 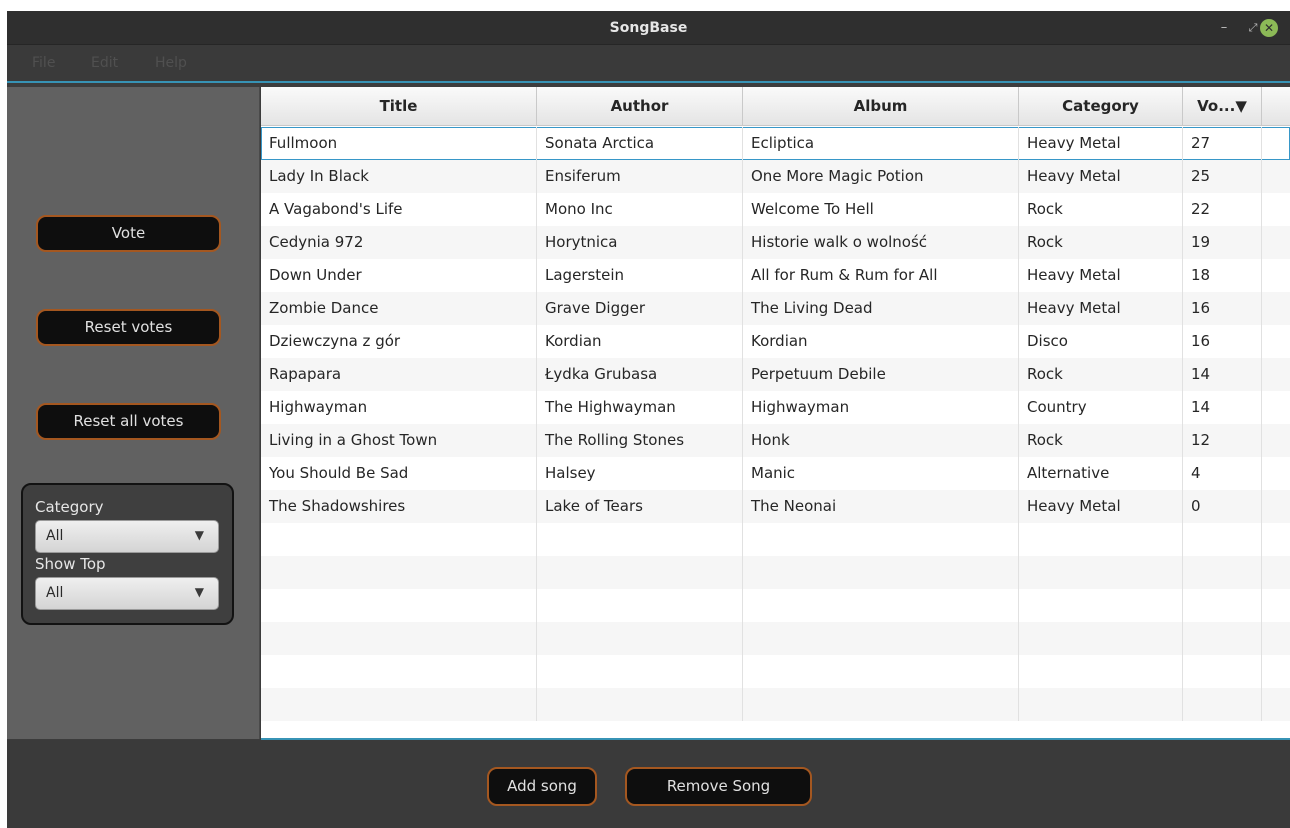 I want to click on cell-category: Country, so click(x=1101, y=407).